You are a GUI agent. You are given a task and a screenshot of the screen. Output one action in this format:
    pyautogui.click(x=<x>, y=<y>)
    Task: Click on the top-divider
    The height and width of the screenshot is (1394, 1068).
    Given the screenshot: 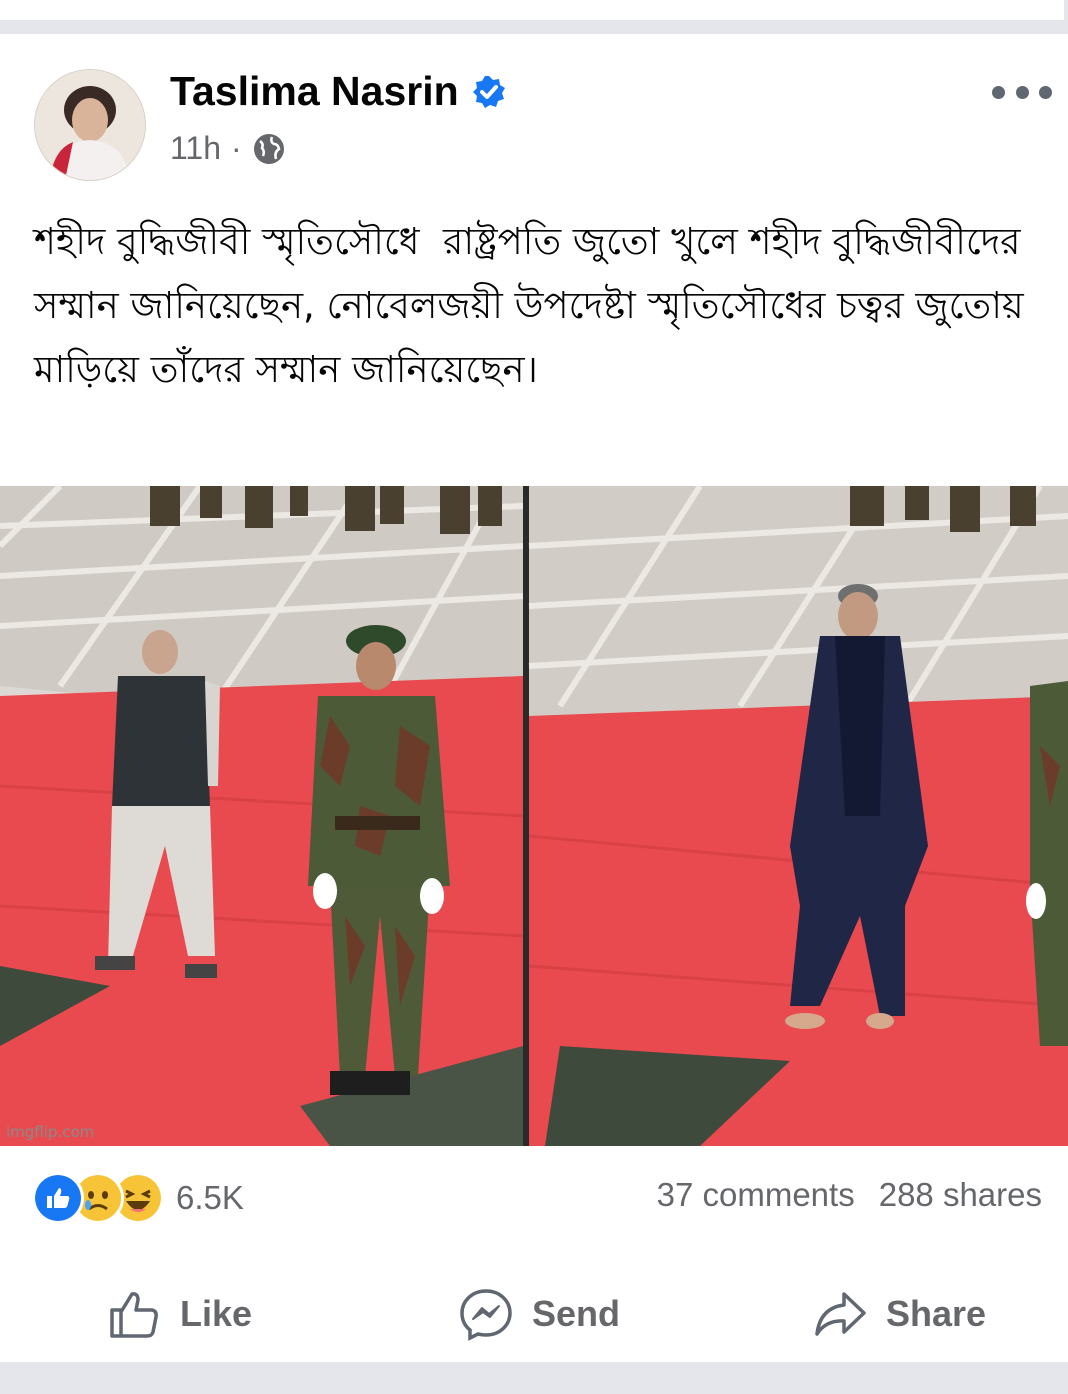 What is the action you would take?
    pyautogui.click(x=534, y=17)
    